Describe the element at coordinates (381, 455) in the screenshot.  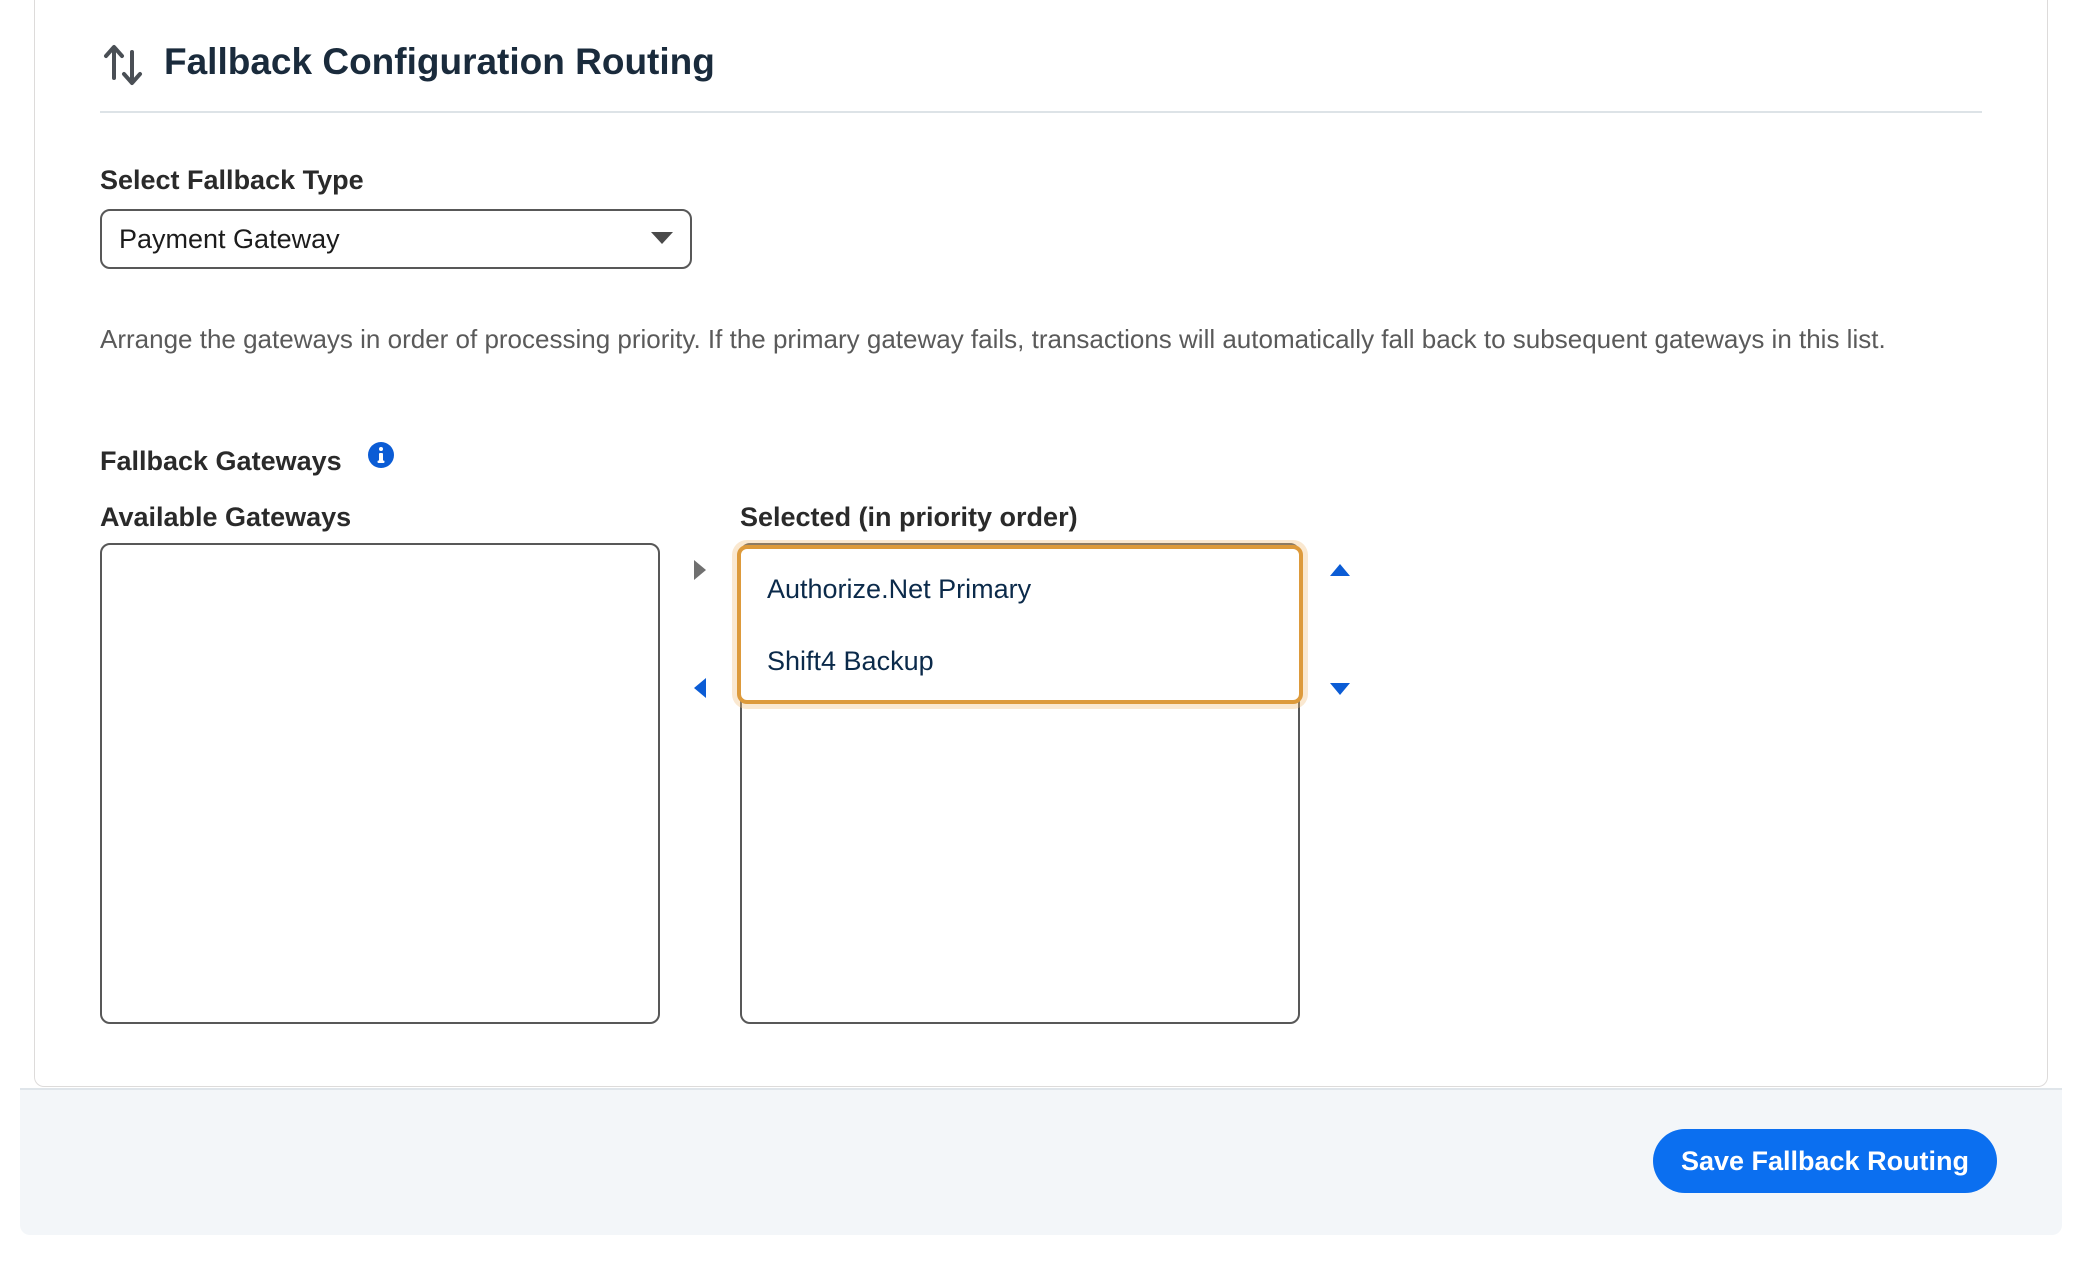
I see `info-icon` at that location.